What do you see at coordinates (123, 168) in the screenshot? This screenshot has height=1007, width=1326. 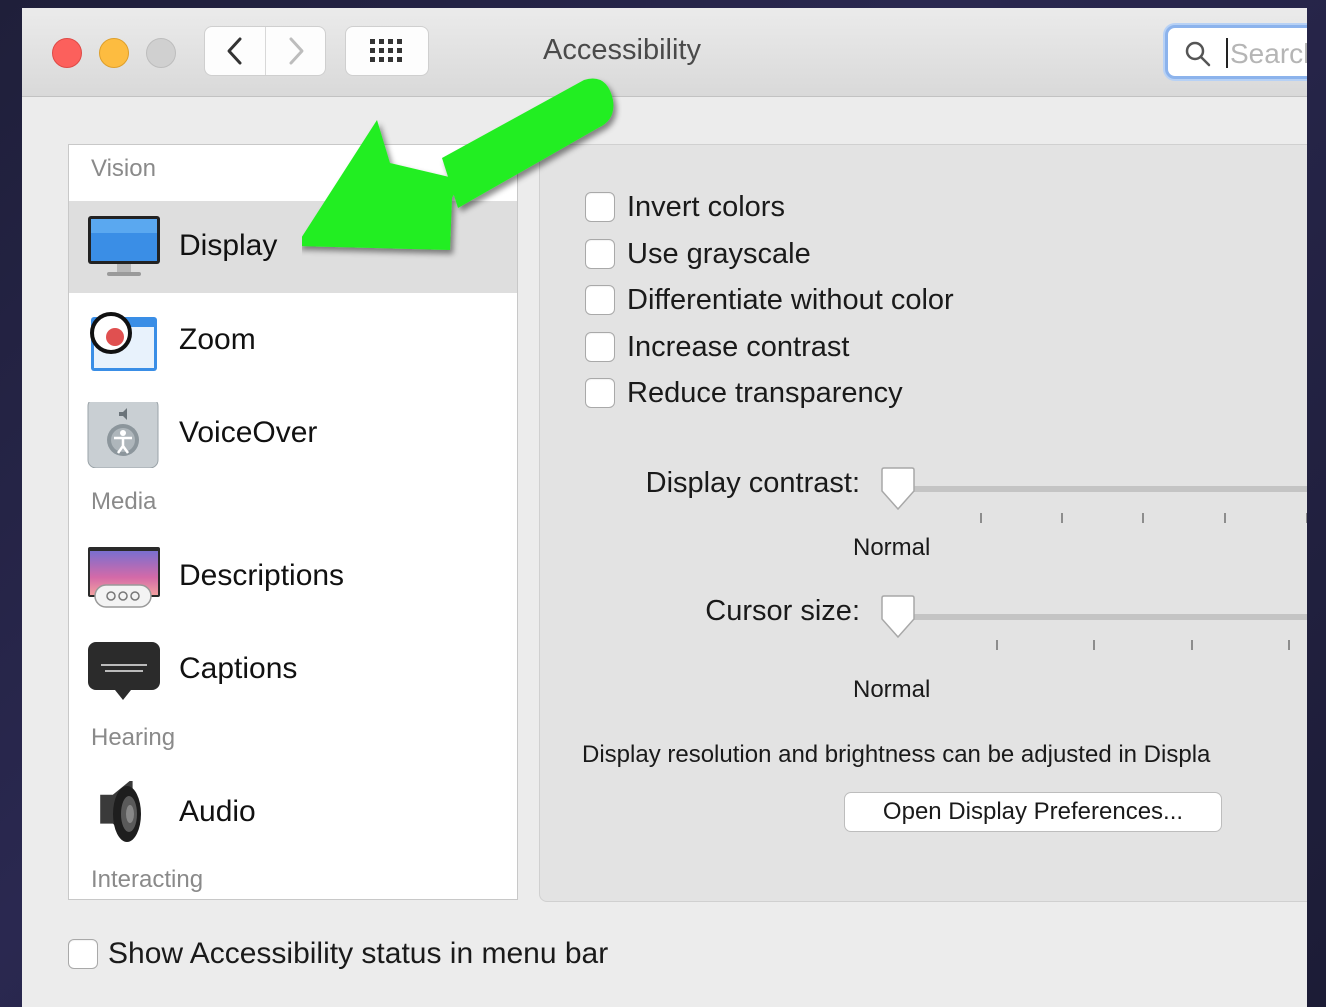 I see `section-label-vision: Vision` at bounding box center [123, 168].